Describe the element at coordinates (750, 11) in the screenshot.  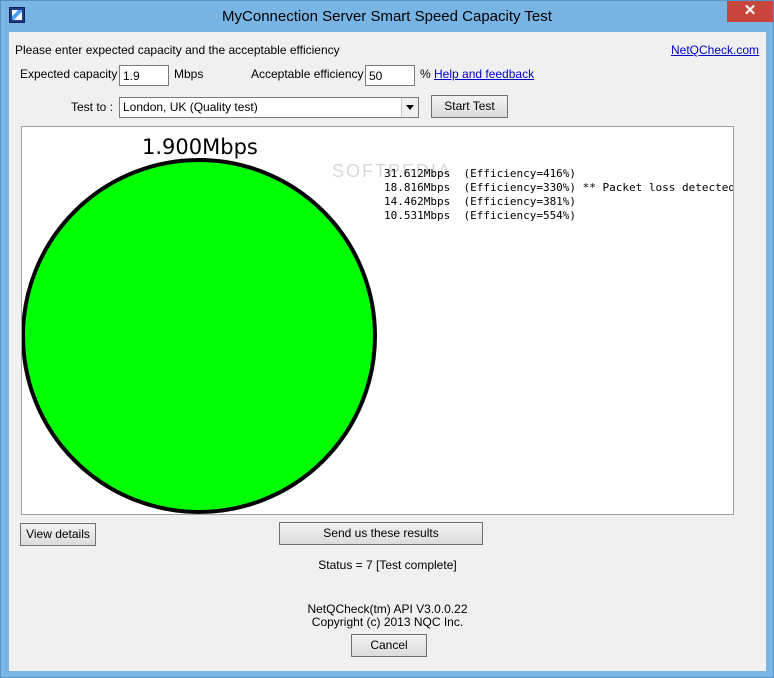
I see `close-button: ✕` at that location.